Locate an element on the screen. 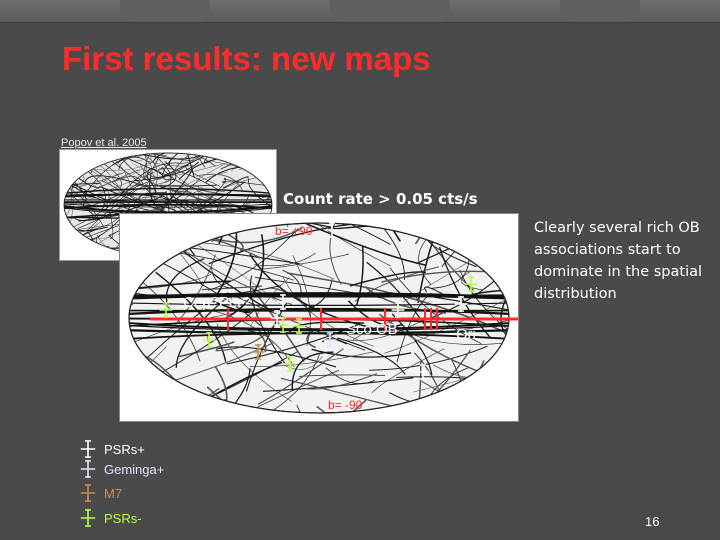 Image resolution: width=720 pixels, height=540 pixels. legend-label: M7 is located at coordinates (113, 493).